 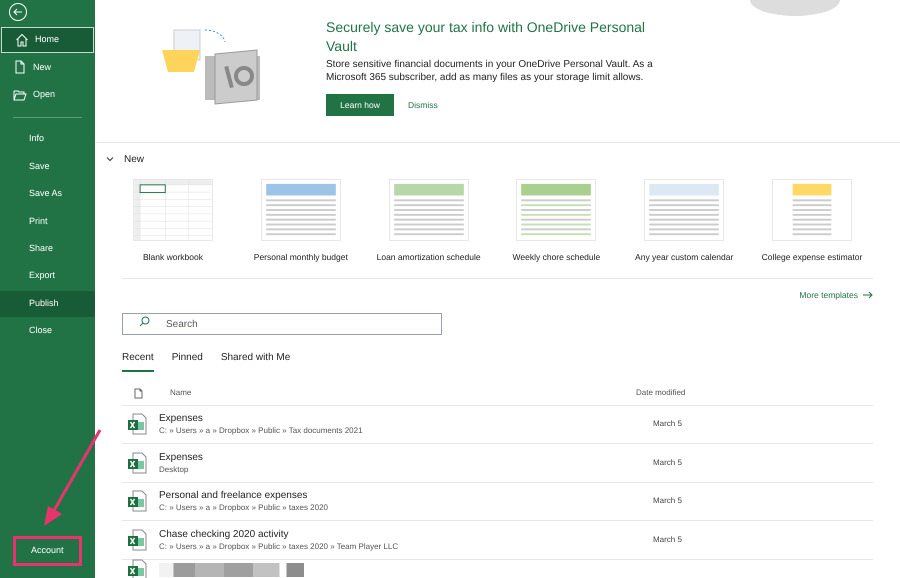 I want to click on sidebar-item: Open, so click(x=47, y=95).